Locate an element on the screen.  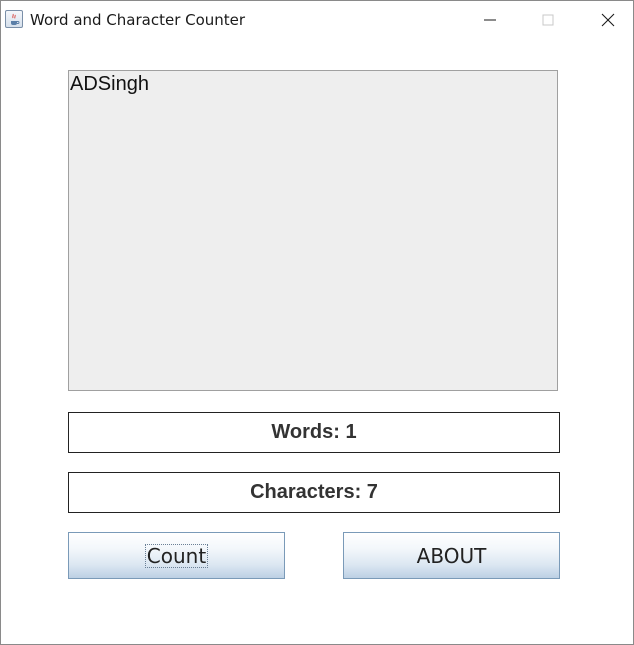
count-button-label: Count is located at coordinates (176, 555).